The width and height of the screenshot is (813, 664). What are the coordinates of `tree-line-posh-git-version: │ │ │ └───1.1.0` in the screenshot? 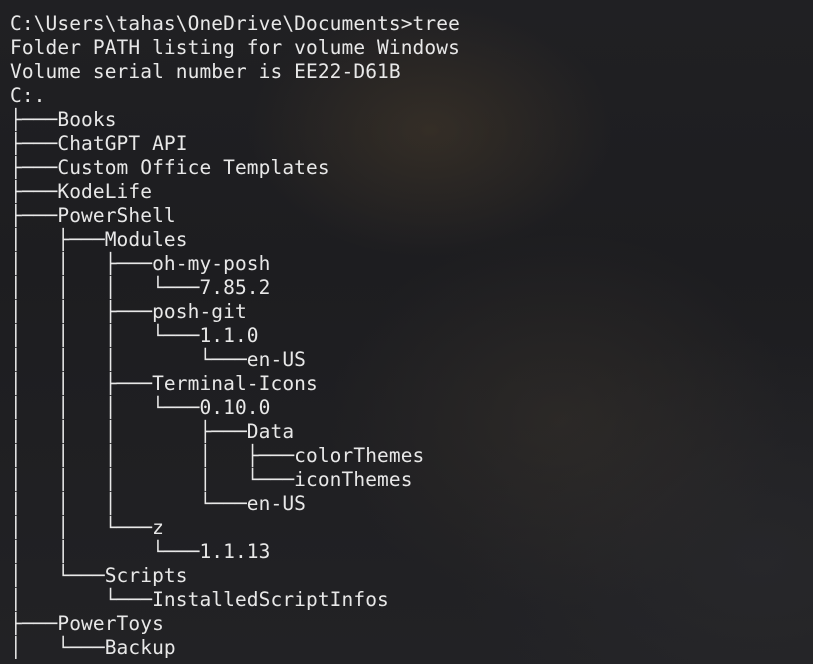 It's located at (134, 335).